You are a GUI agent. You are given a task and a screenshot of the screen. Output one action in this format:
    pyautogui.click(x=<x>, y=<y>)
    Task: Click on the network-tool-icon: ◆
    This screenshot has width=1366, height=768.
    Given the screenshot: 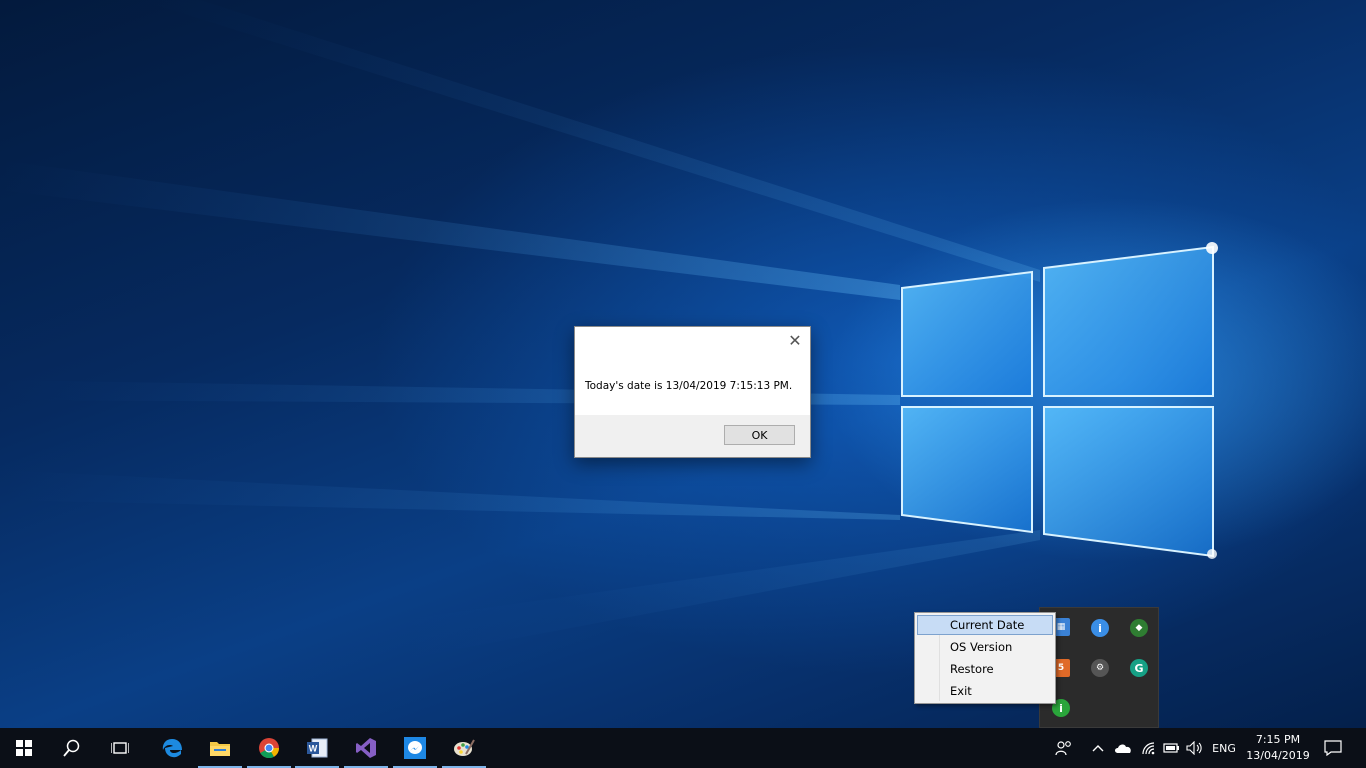 What is the action you would take?
    pyautogui.click(x=1139, y=628)
    